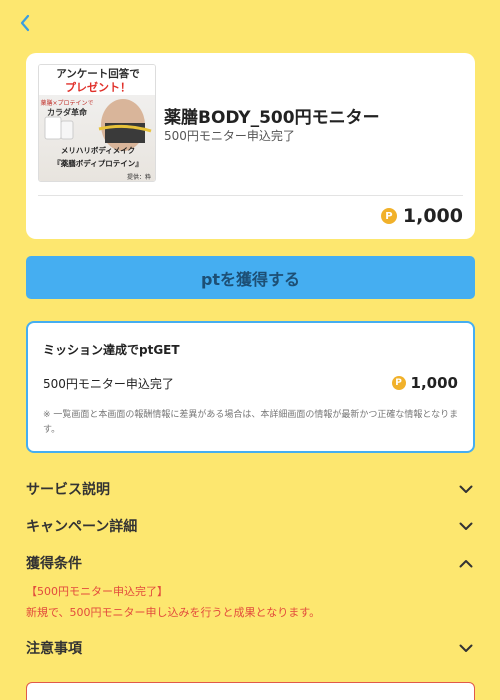  Describe the element at coordinates (98, 87) in the screenshot. I see `thumb-text-2: プレゼント！` at that location.